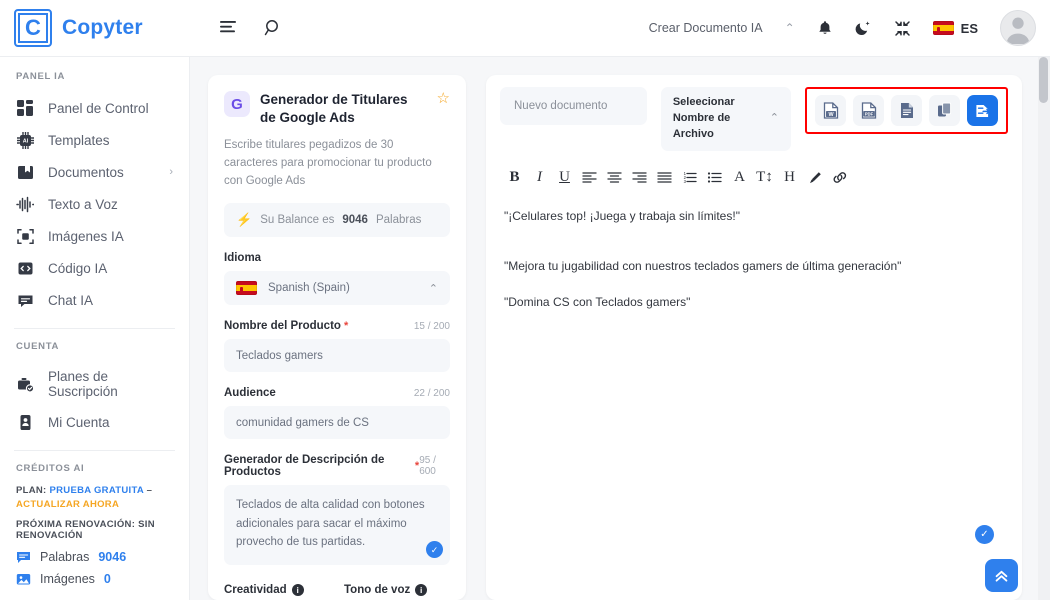 Image resolution: width=1050 pixels, height=600 pixels. What do you see at coordinates (337, 258) in the screenshot?
I see `language-field-label: Idioma` at bounding box center [337, 258].